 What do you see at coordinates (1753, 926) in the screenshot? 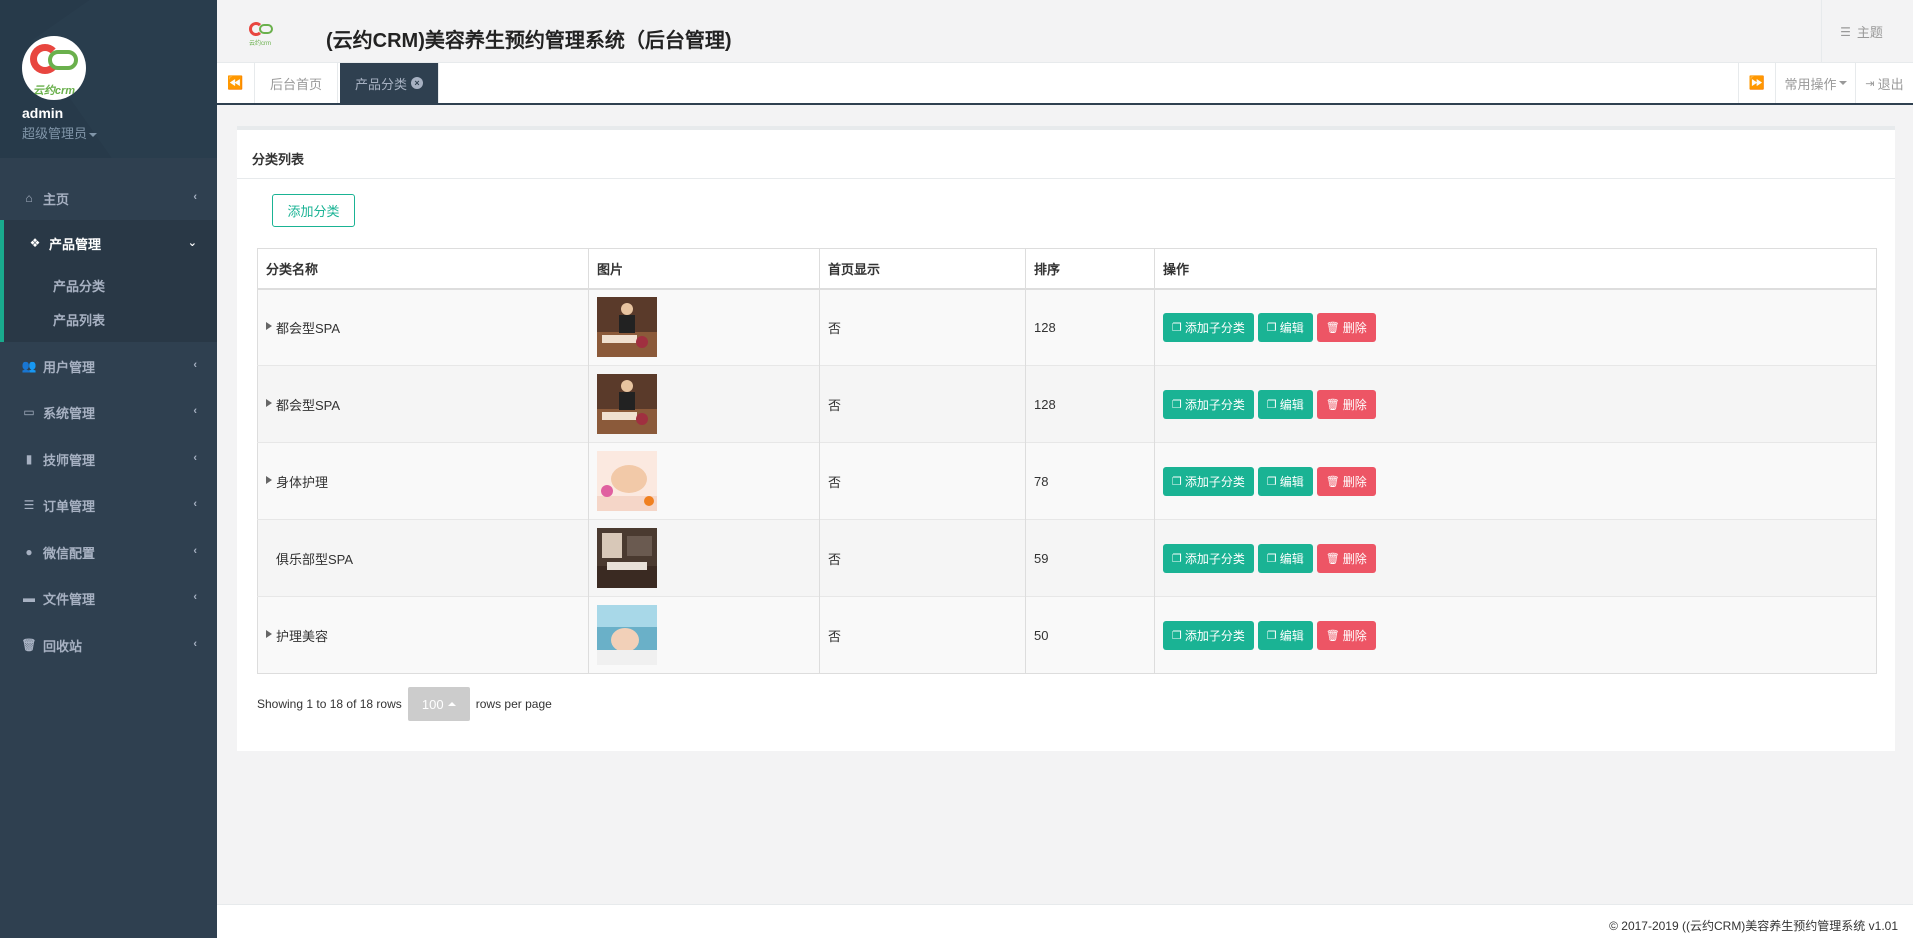
I see `footer-copyright: © 2017-2019 ((云约CRM)美容养生预约管理系统 v1.01` at bounding box center [1753, 926].